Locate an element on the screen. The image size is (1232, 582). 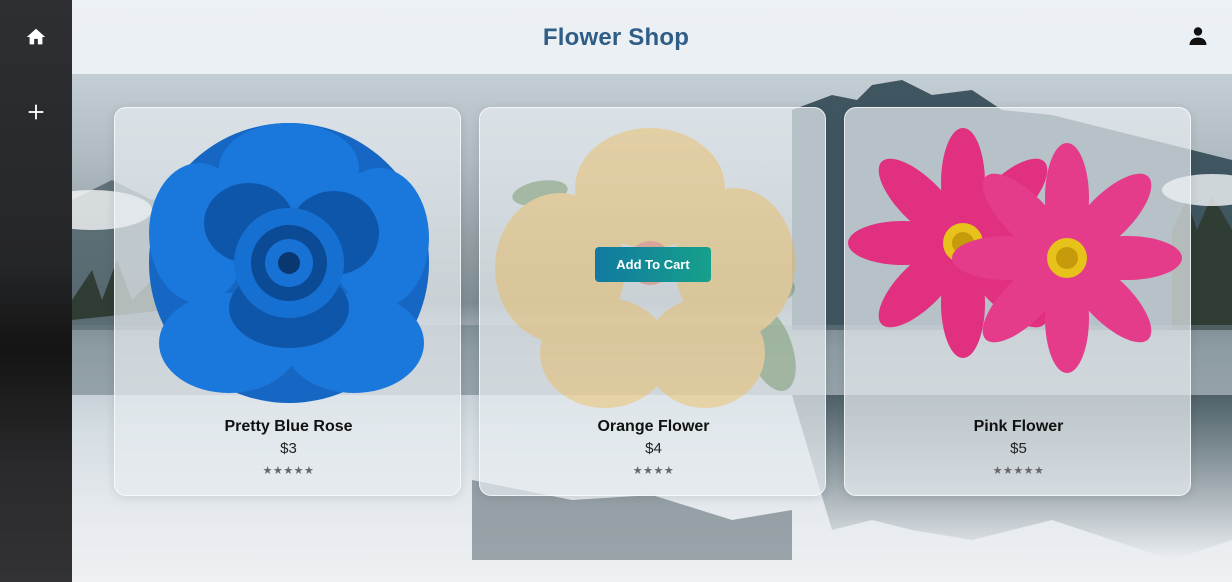
product-name: Orange Flower is located at coordinates (653, 426).